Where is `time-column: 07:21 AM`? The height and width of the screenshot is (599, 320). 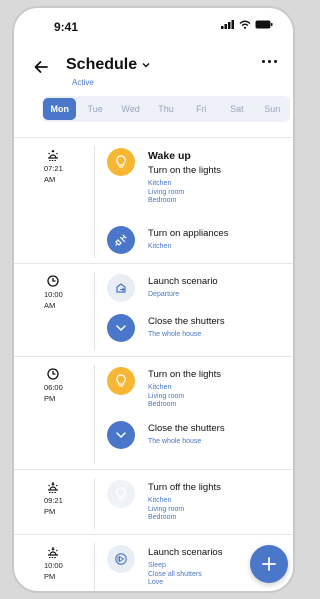 time-column: 07:21 AM is located at coordinates (64, 166).